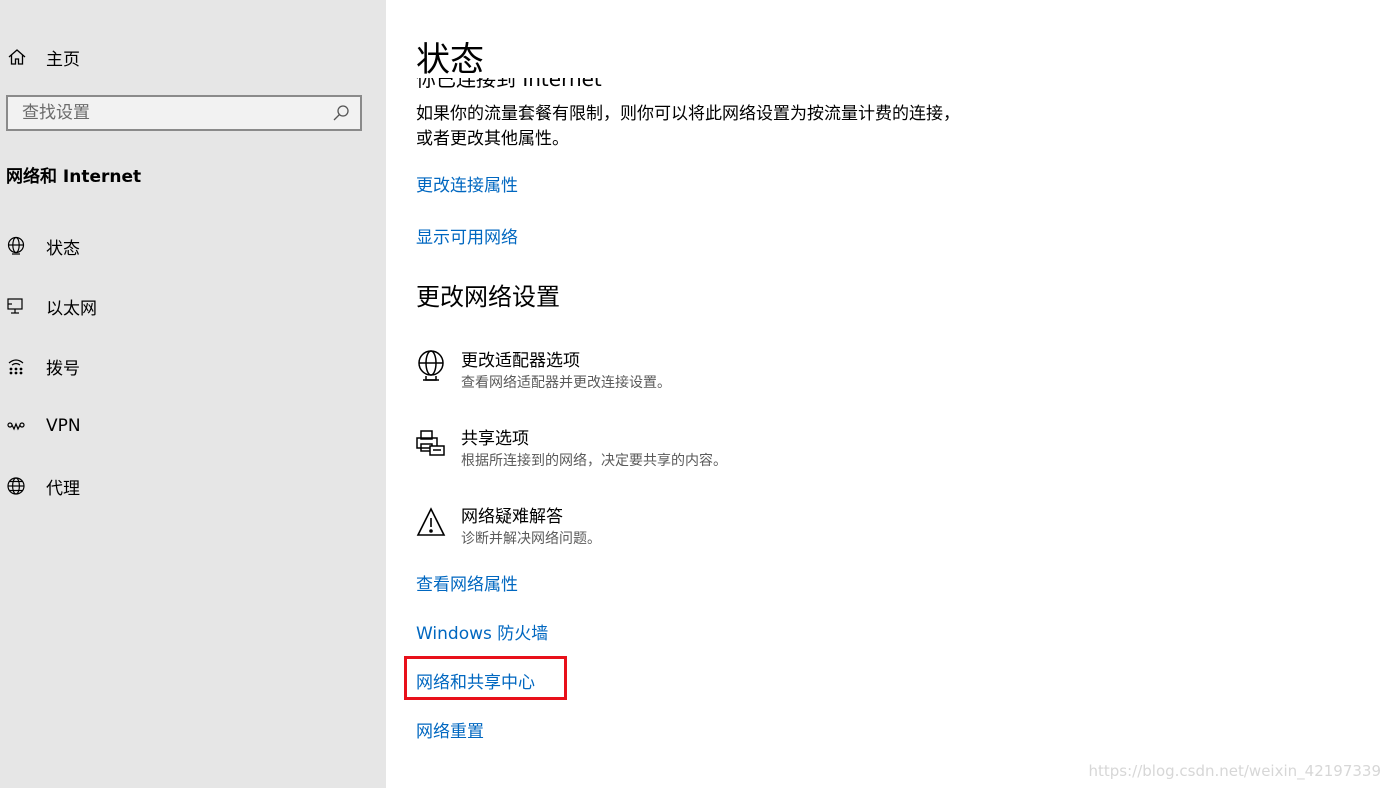 The width and height of the screenshot is (1389, 788). I want to click on search-input, so click(169, 113).